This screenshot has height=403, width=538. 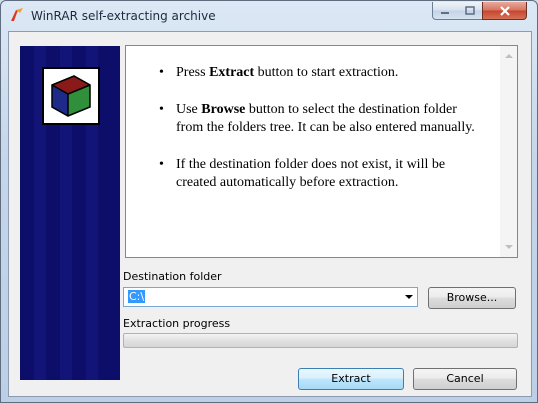 What do you see at coordinates (137, 296) in the screenshot?
I see `destination-folder-value: C:\` at bounding box center [137, 296].